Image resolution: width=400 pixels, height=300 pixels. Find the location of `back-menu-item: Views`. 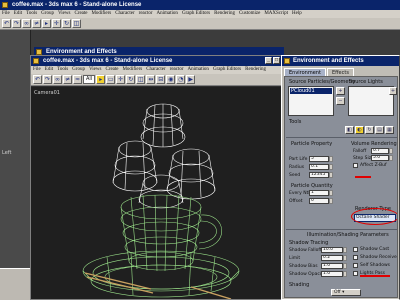

back-menu-item: Views is located at coordinates (64, 14).